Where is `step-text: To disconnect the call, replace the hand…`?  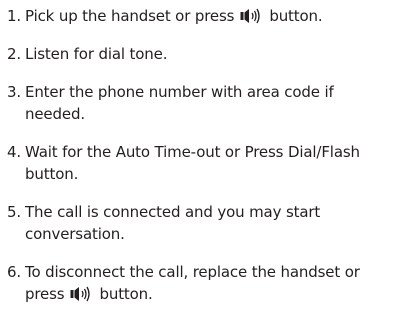
step-text: To disconnect the call, replace the hand… is located at coordinates (221, 283).